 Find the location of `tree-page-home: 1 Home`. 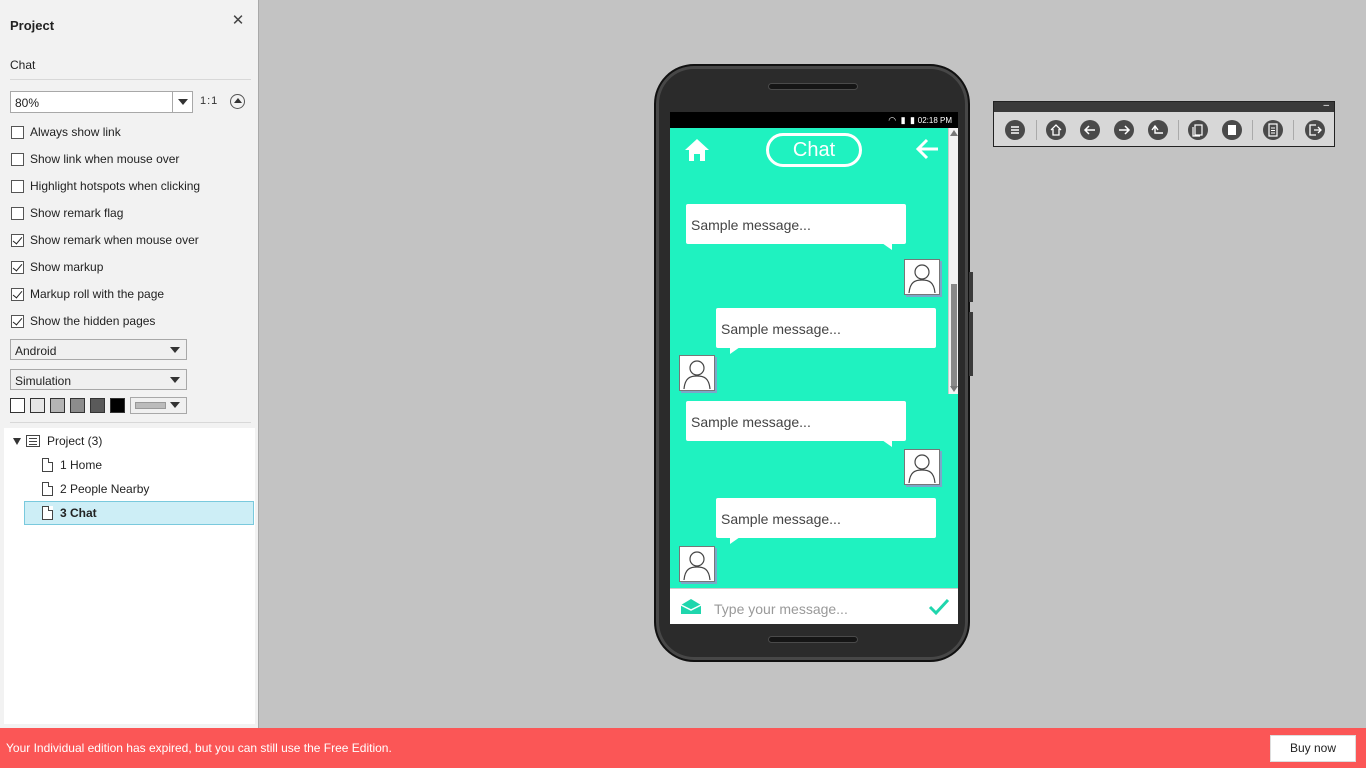

tree-page-home: 1 Home is located at coordinates (142, 465).